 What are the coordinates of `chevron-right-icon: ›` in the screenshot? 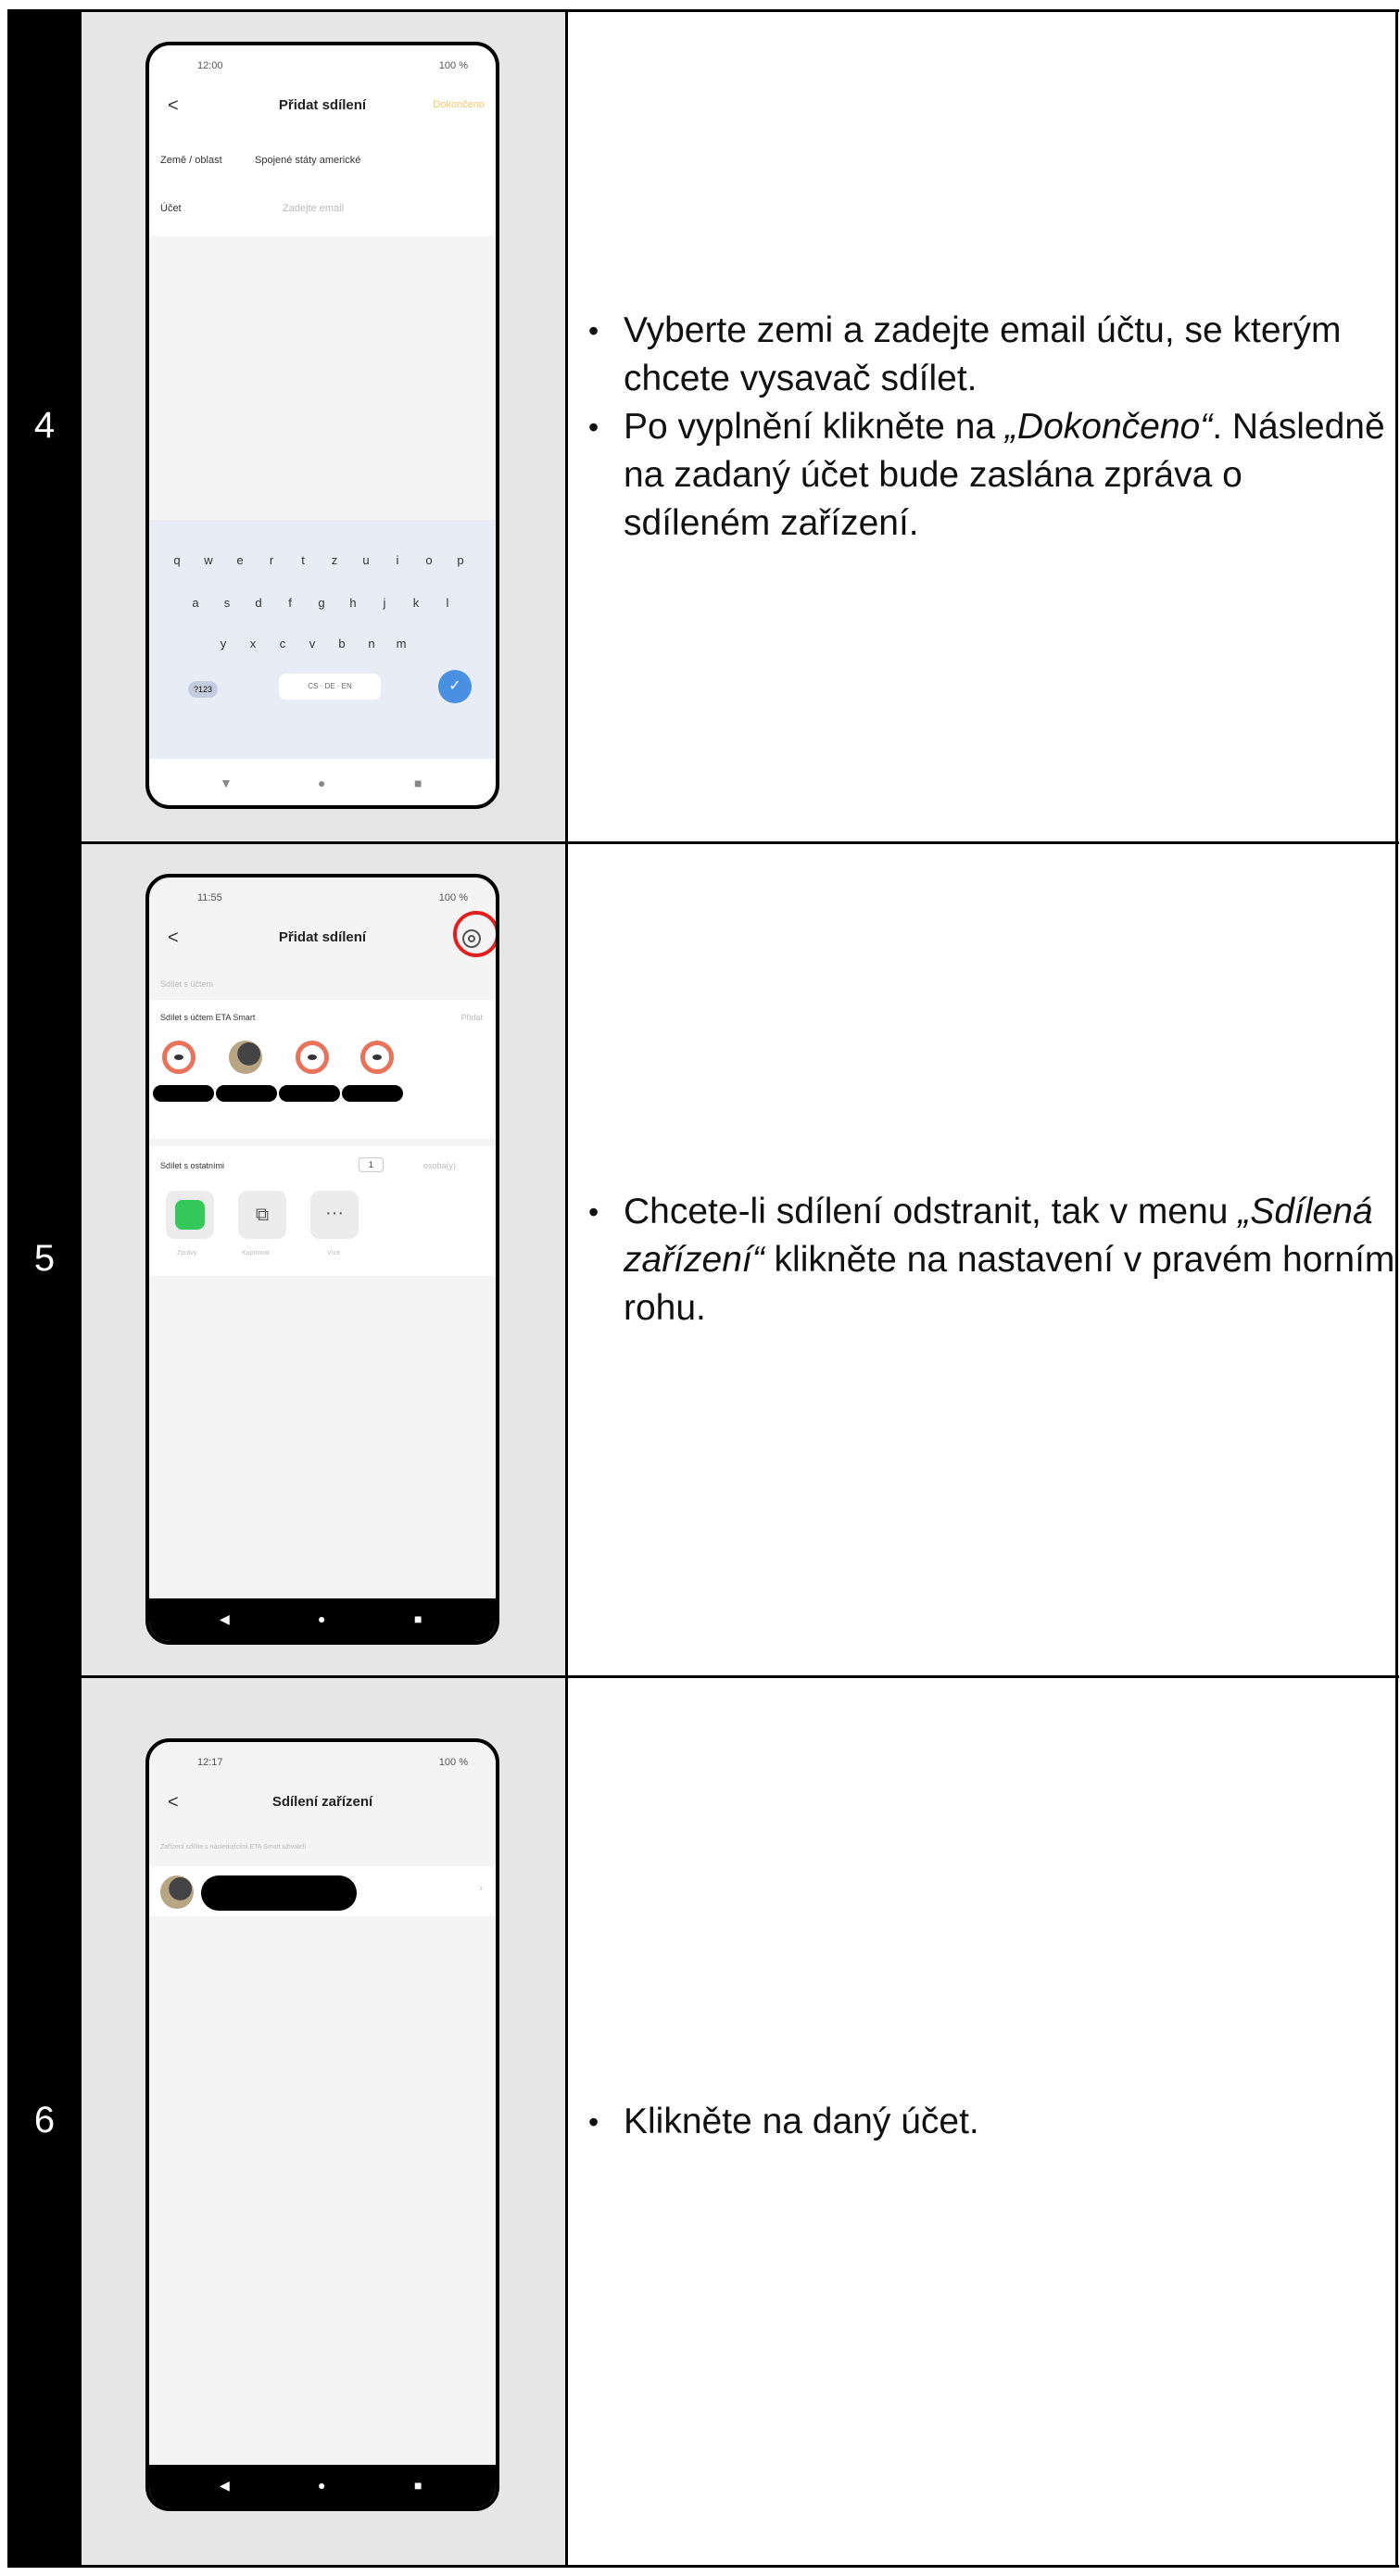 It's located at (481, 1889).